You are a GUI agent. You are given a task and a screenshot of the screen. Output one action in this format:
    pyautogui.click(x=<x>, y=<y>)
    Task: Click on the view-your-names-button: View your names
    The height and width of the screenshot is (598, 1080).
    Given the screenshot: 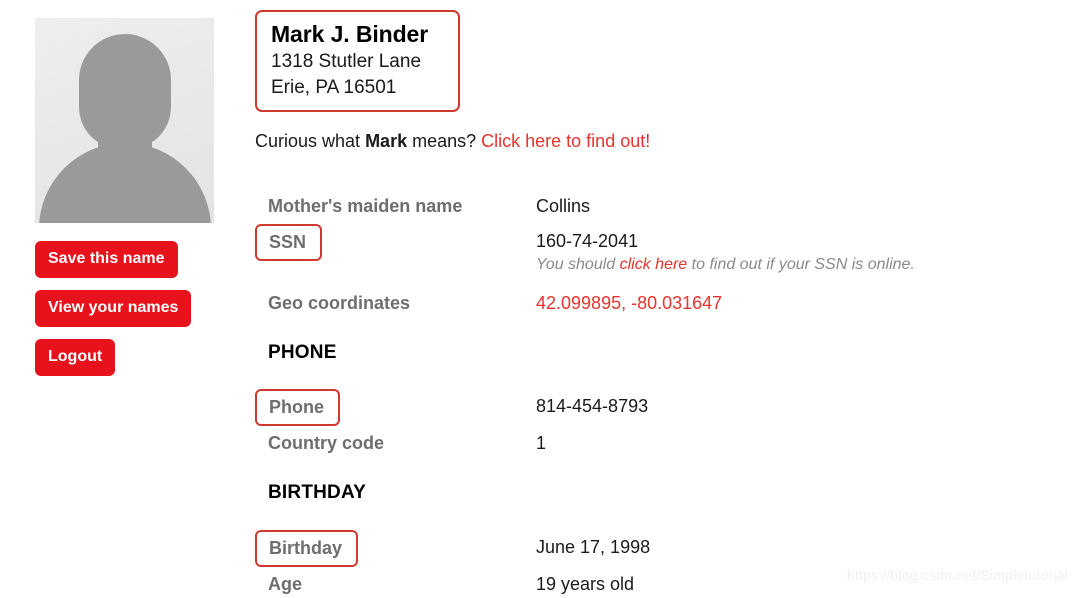 What is the action you would take?
    pyautogui.click(x=113, y=308)
    